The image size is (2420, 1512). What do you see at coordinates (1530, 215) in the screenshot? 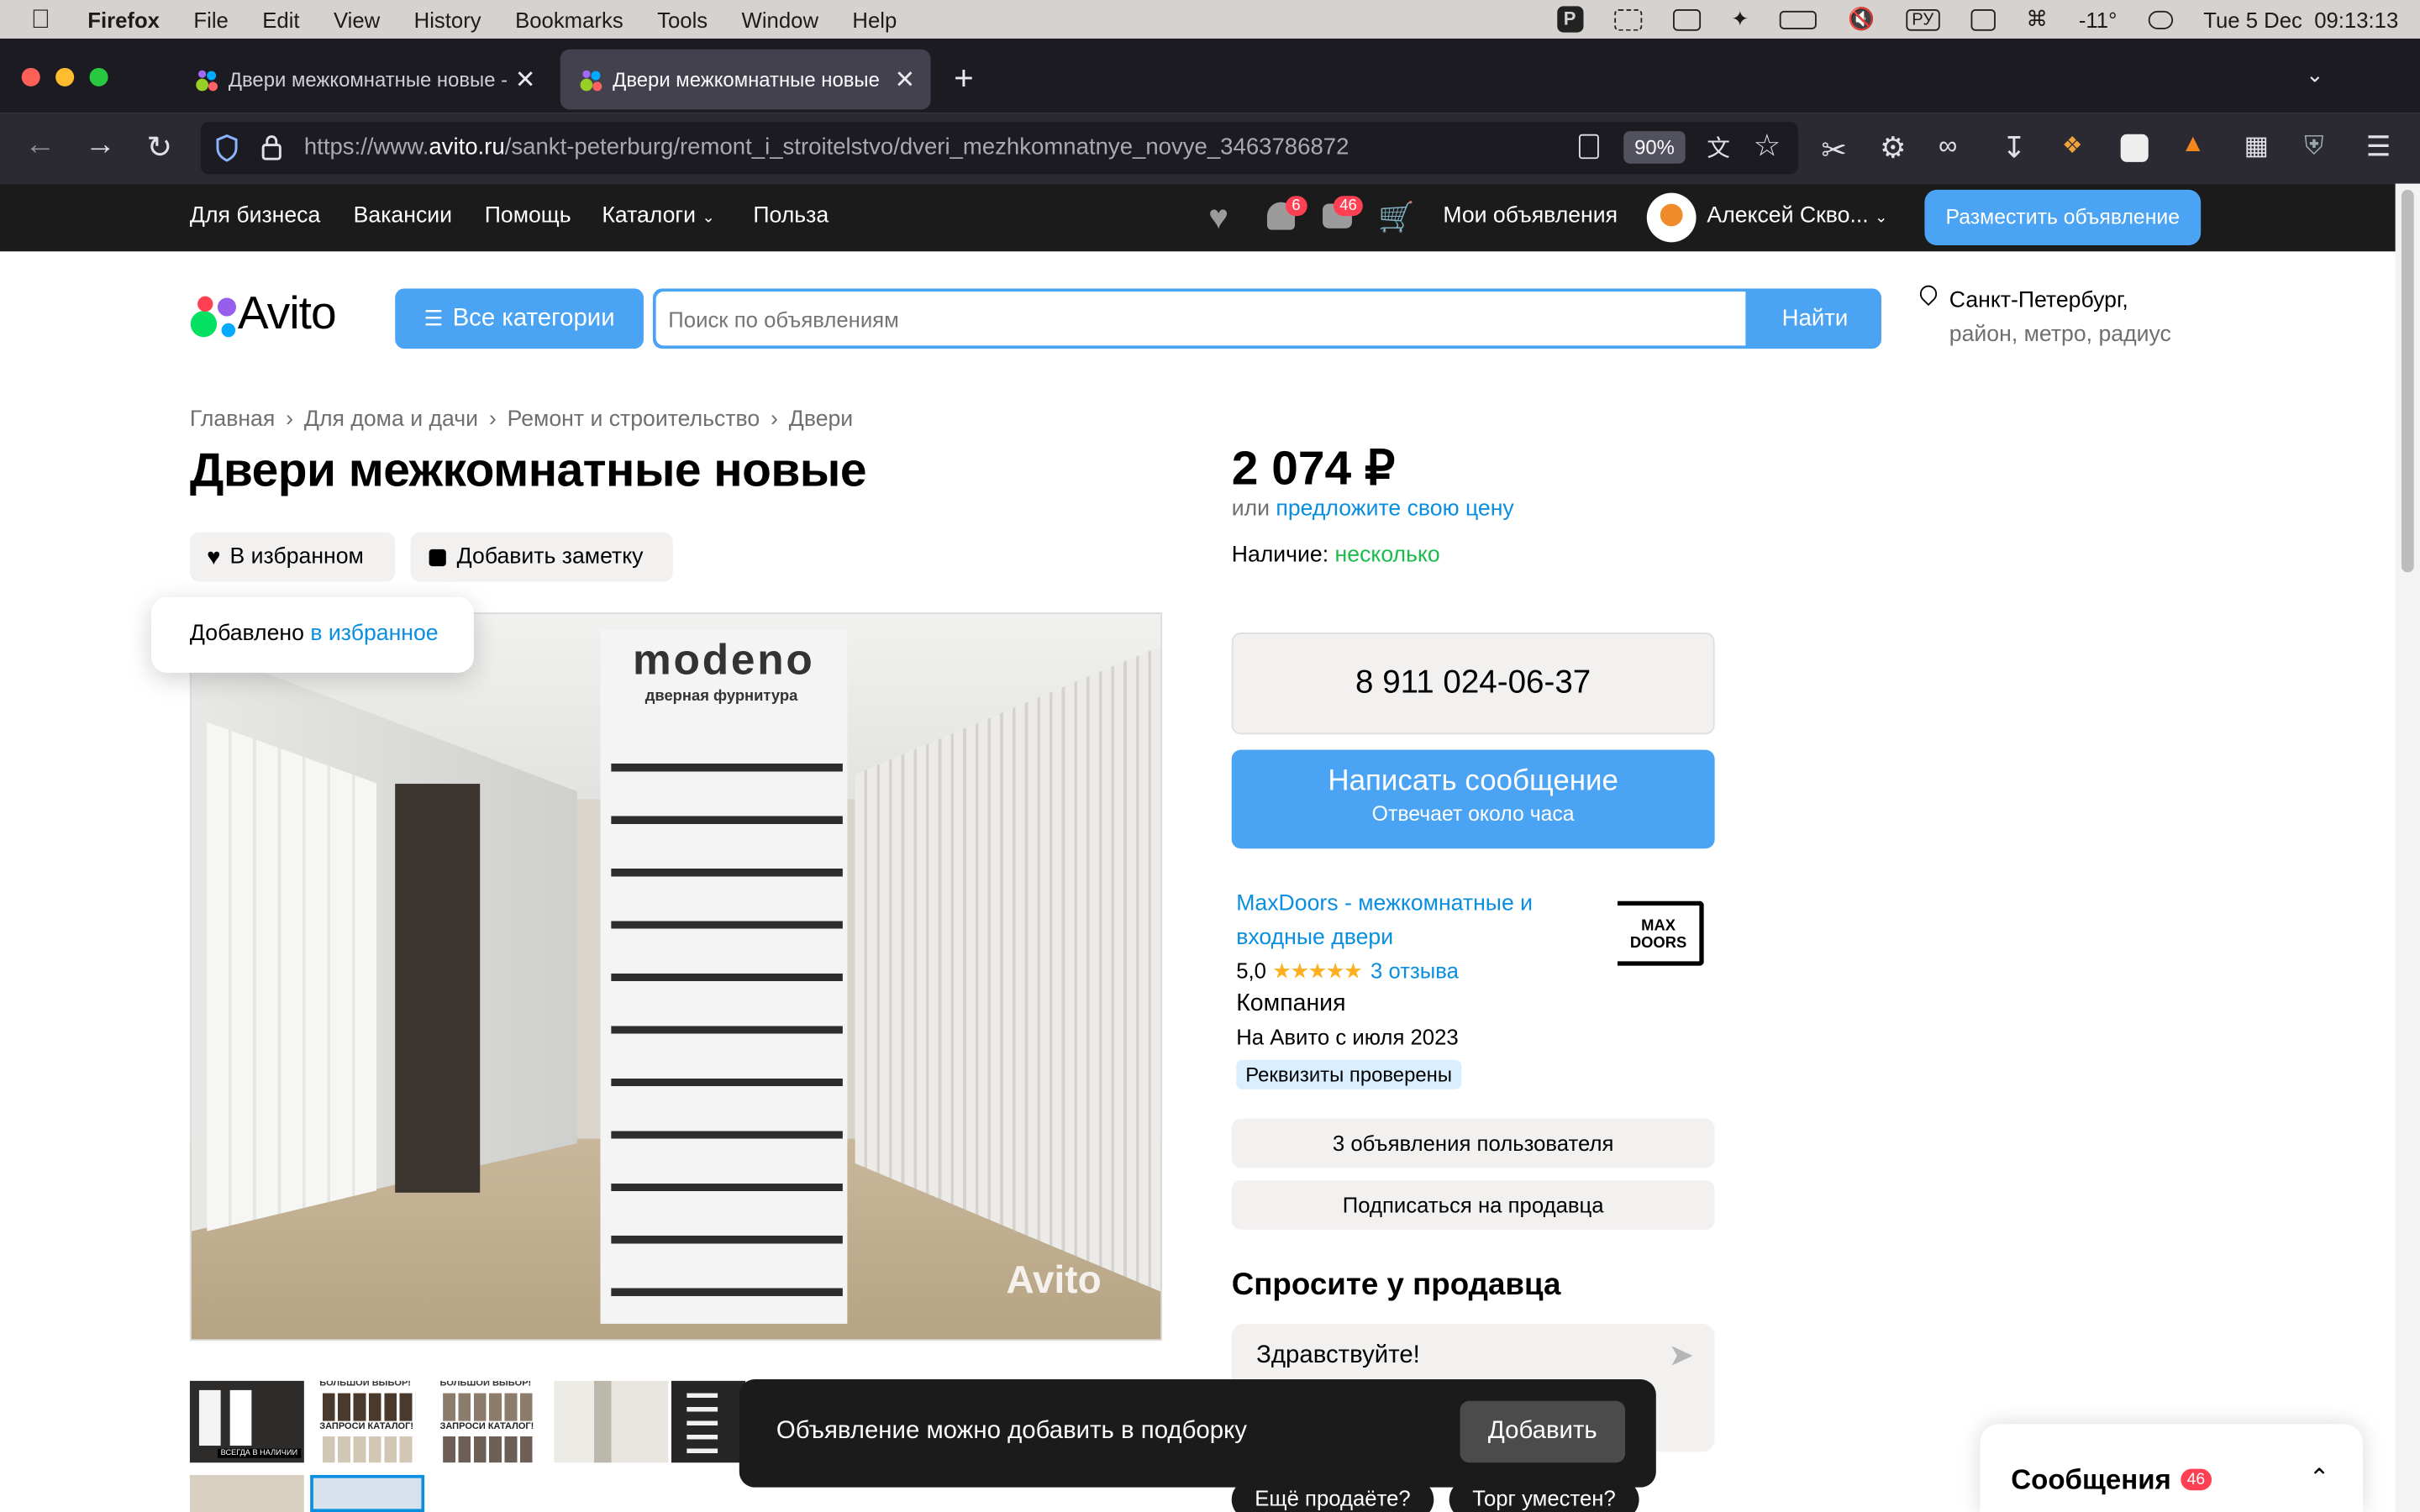
I see `my-ads-link: Мои объявления` at bounding box center [1530, 215].